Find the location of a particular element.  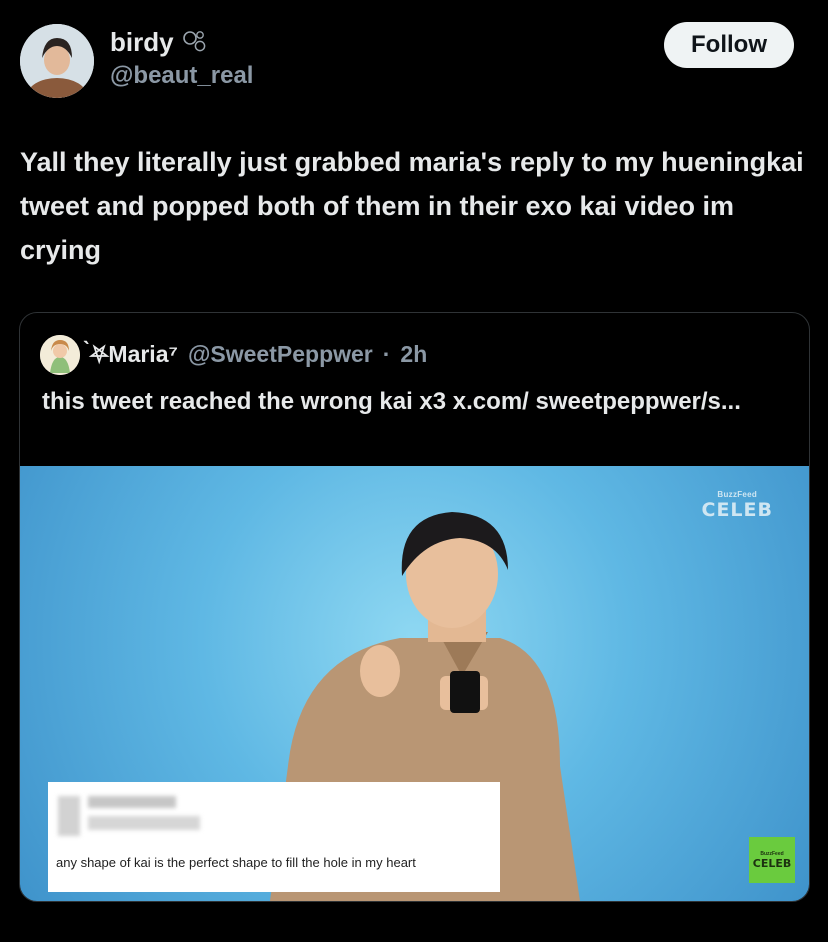

author-display-name: birdy is located at coordinates (142, 42).